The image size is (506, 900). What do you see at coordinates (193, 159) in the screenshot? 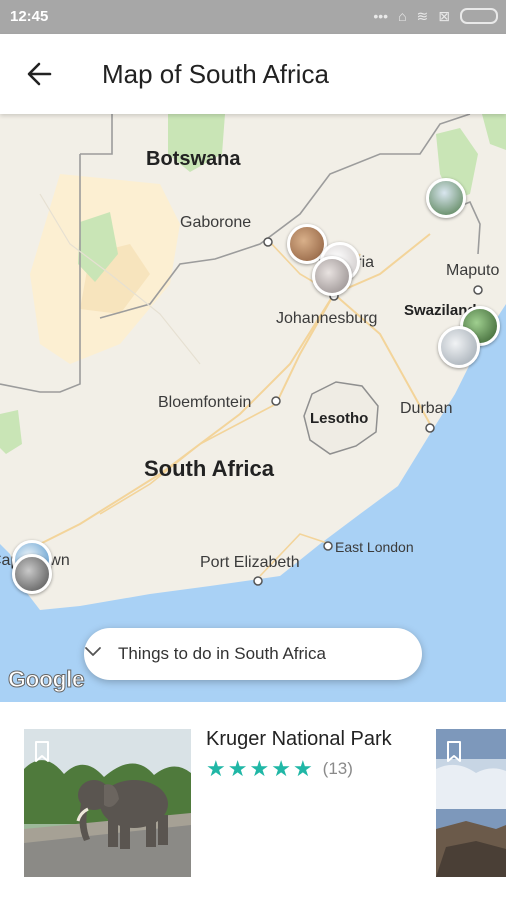
I see `label-botswana: Botswana` at bounding box center [193, 159].